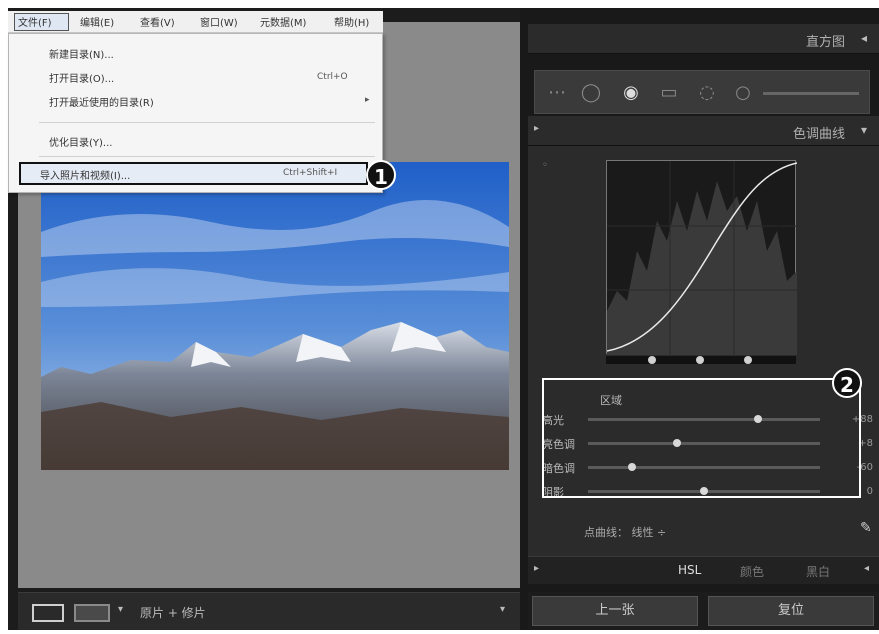  I want to click on tab-color: 颜色, so click(752, 571).